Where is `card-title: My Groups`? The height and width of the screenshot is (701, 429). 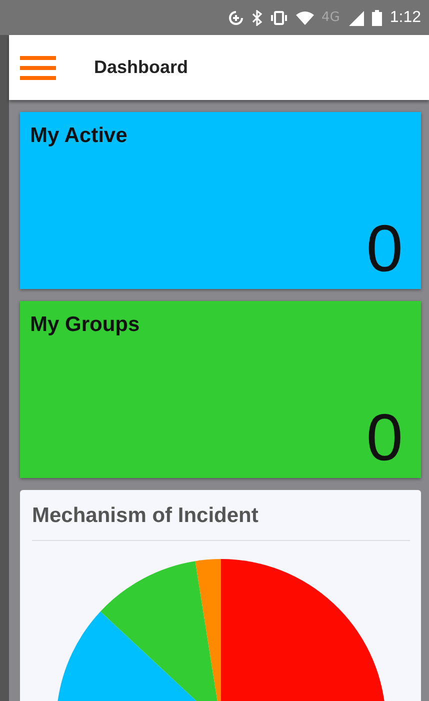 card-title: My Groups is located at coordinates (85, 325).